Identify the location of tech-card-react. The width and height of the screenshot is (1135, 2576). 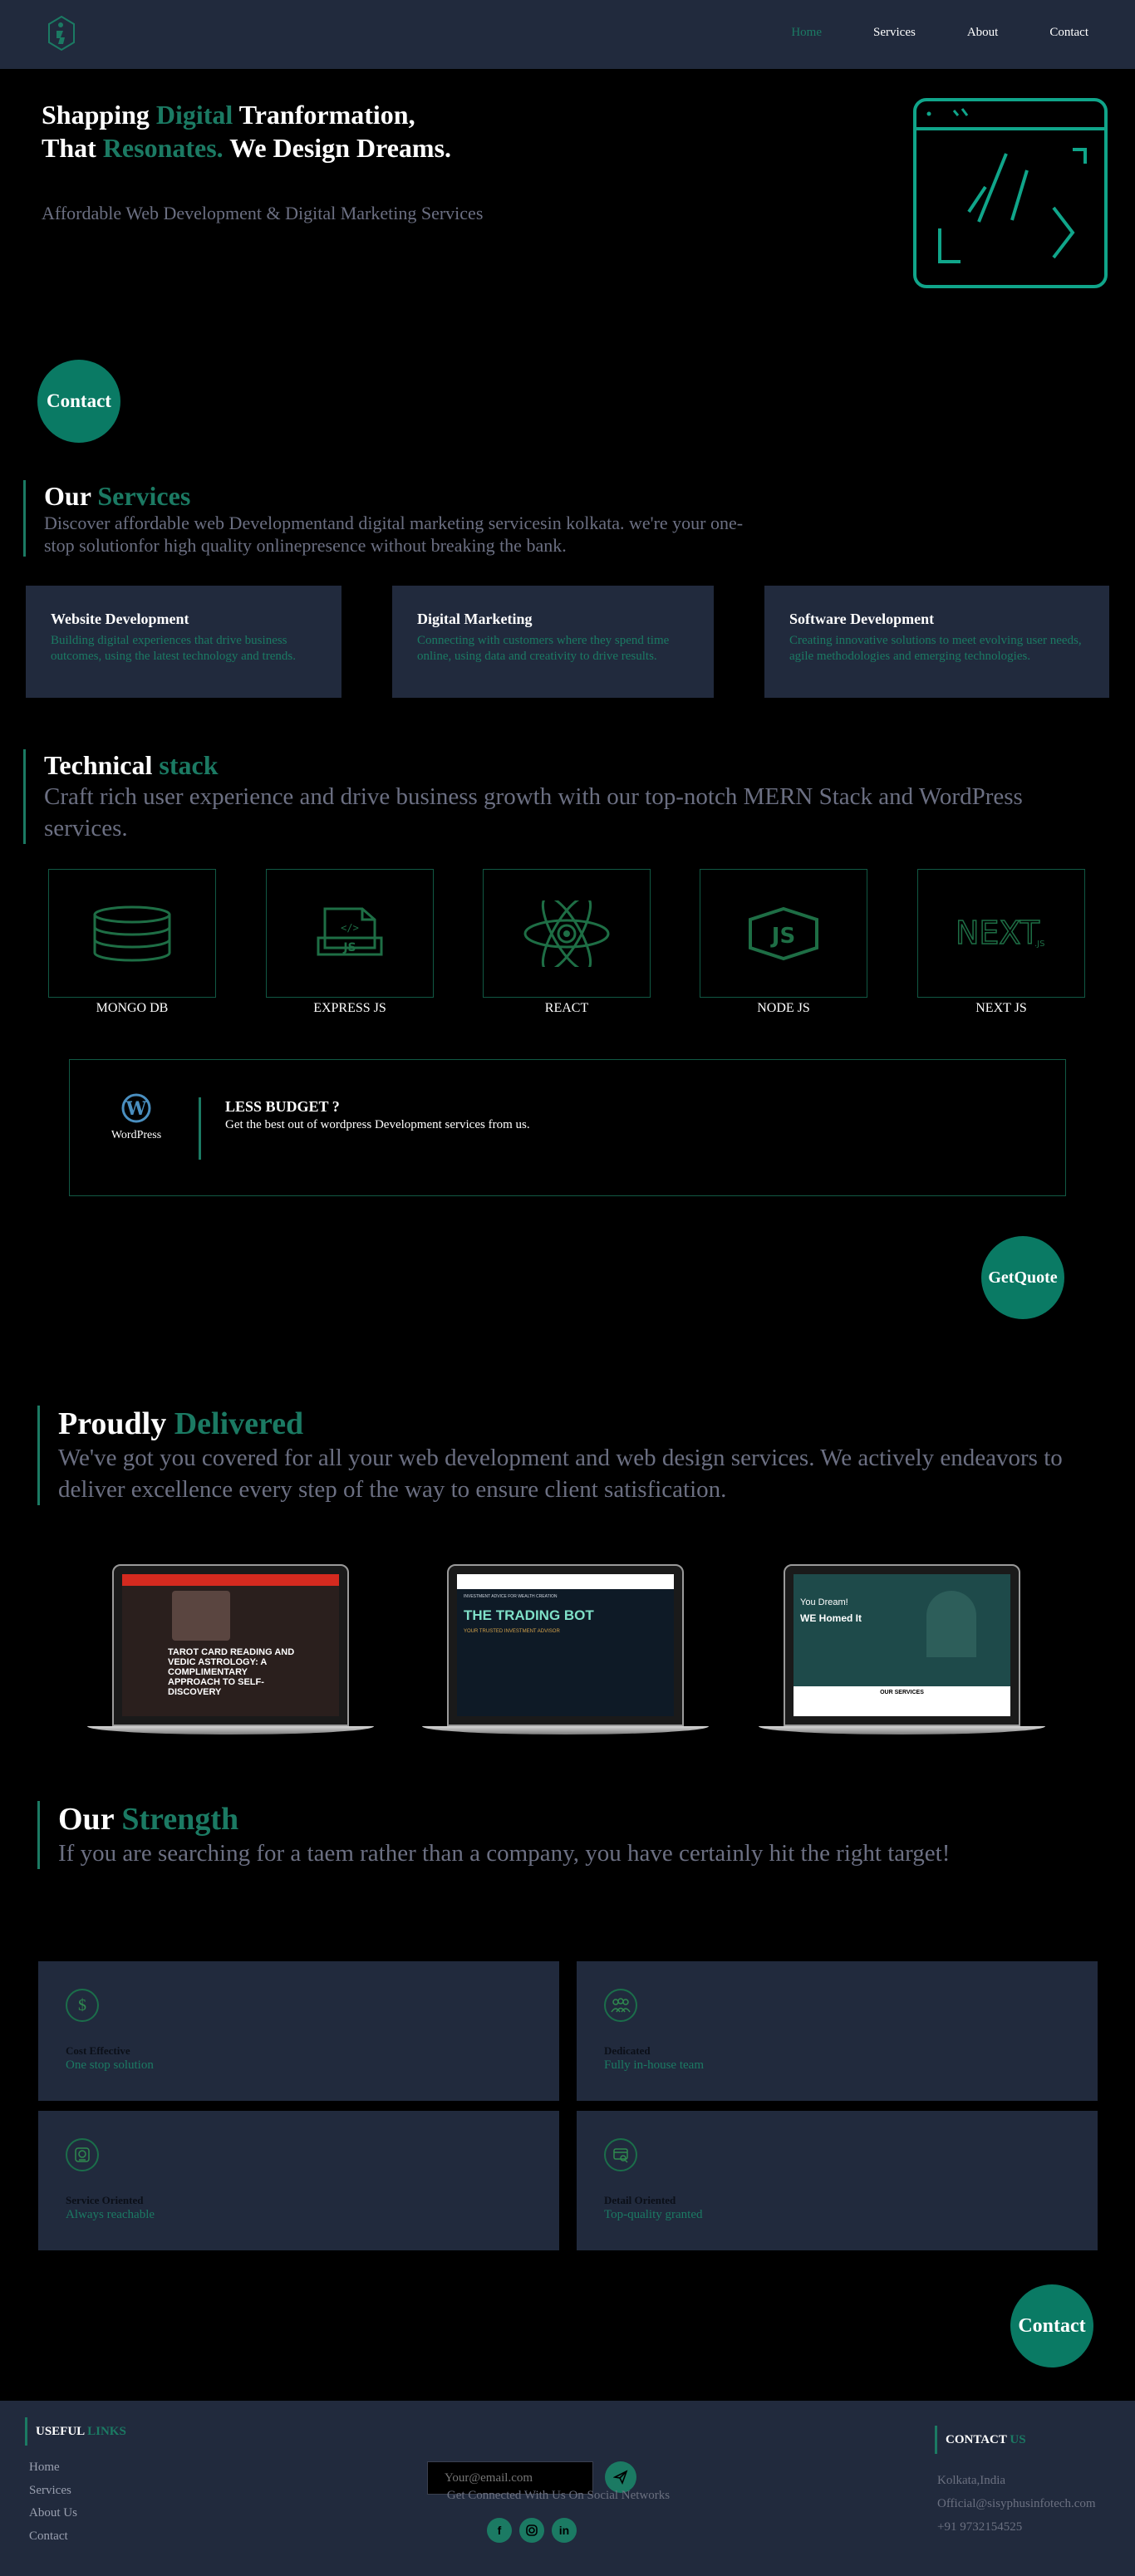
(567, 933).